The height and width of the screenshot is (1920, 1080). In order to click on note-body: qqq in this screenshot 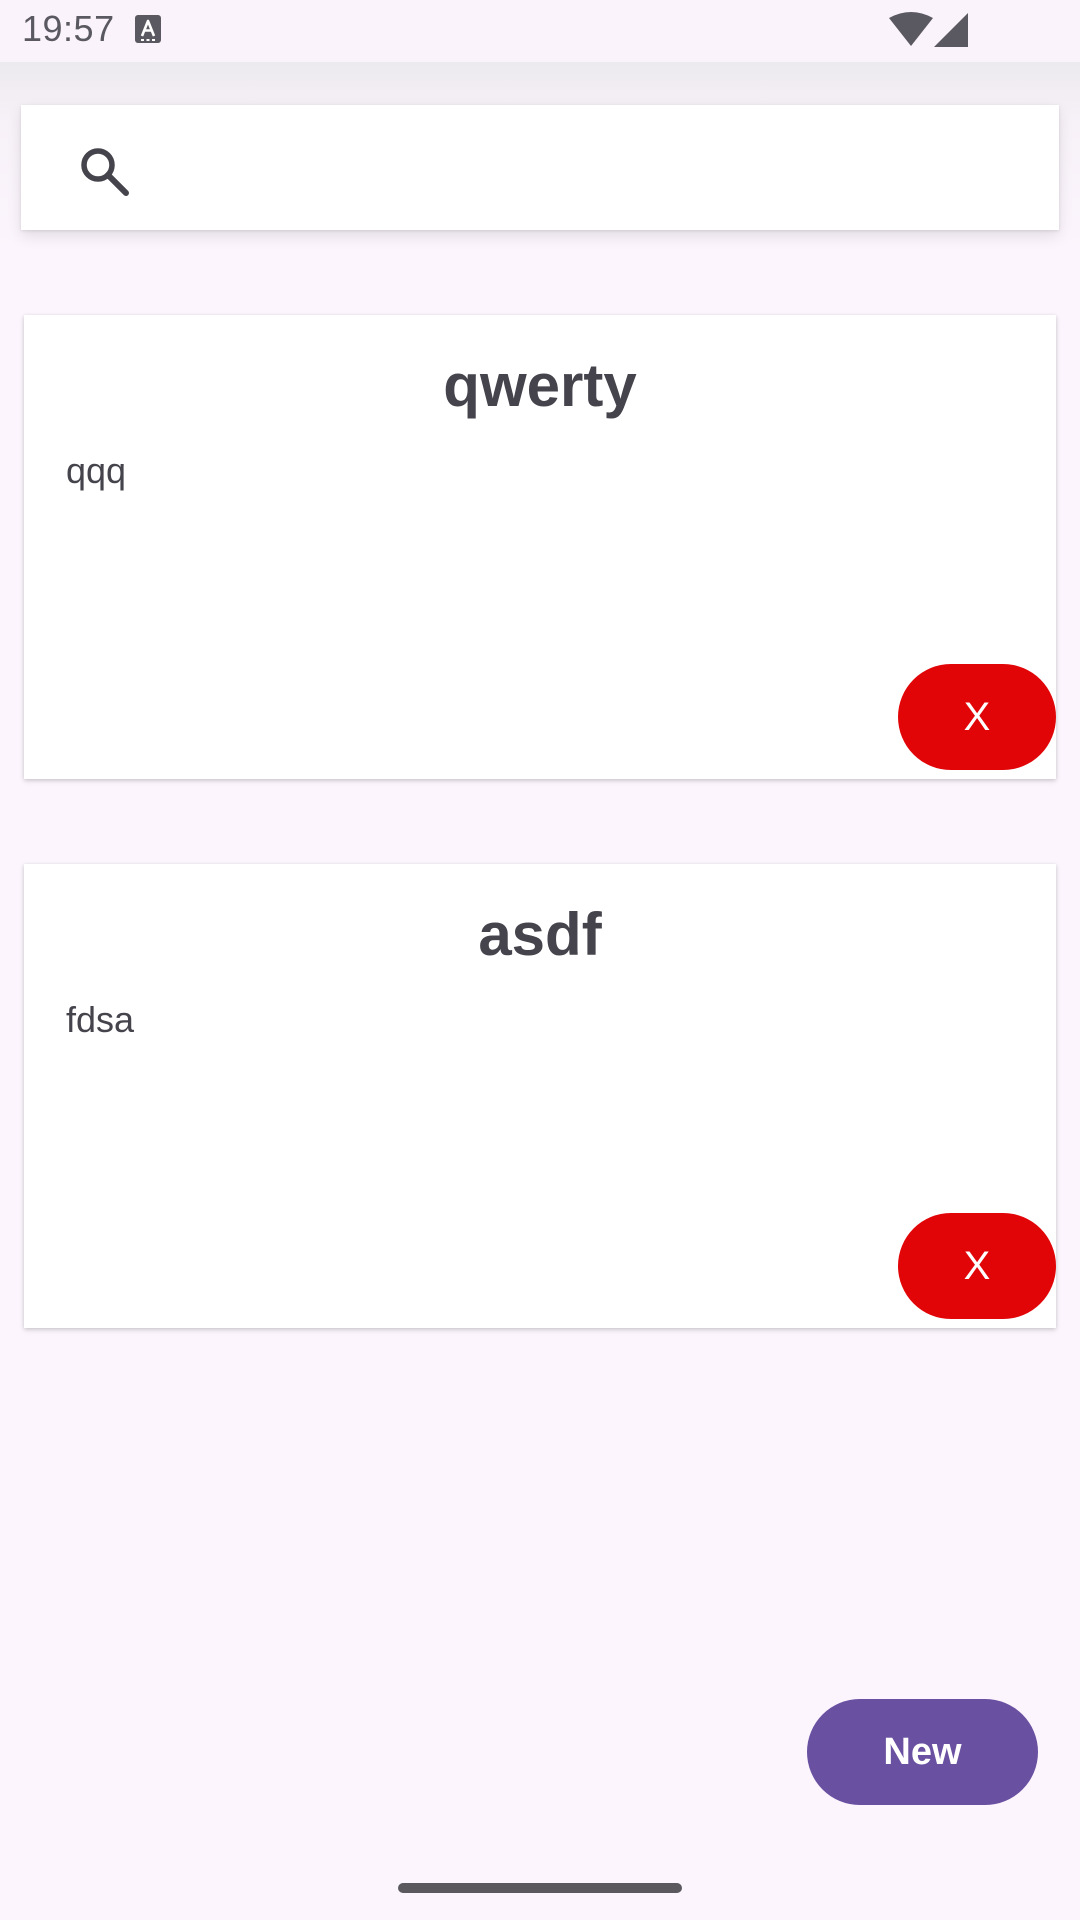, I will do `click(96, 470)`.